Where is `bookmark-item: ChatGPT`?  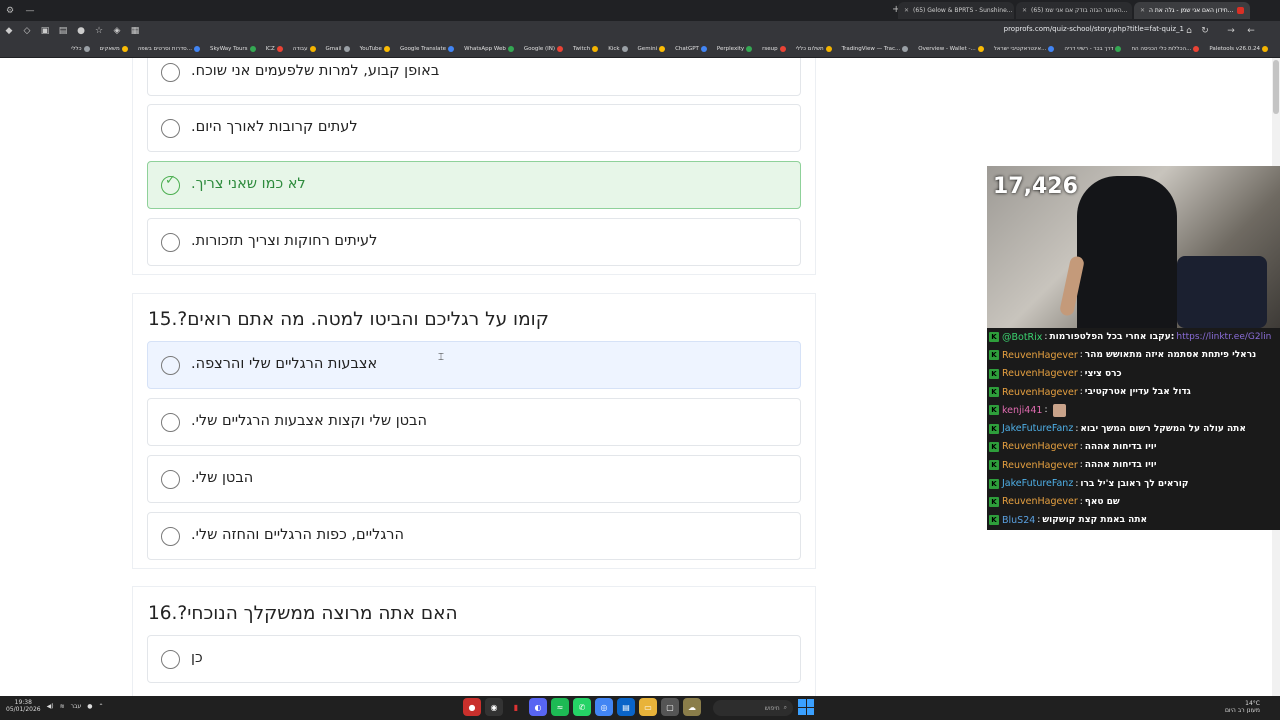
bookmark-item: ChatGPT is located at coordinates (691, 49).